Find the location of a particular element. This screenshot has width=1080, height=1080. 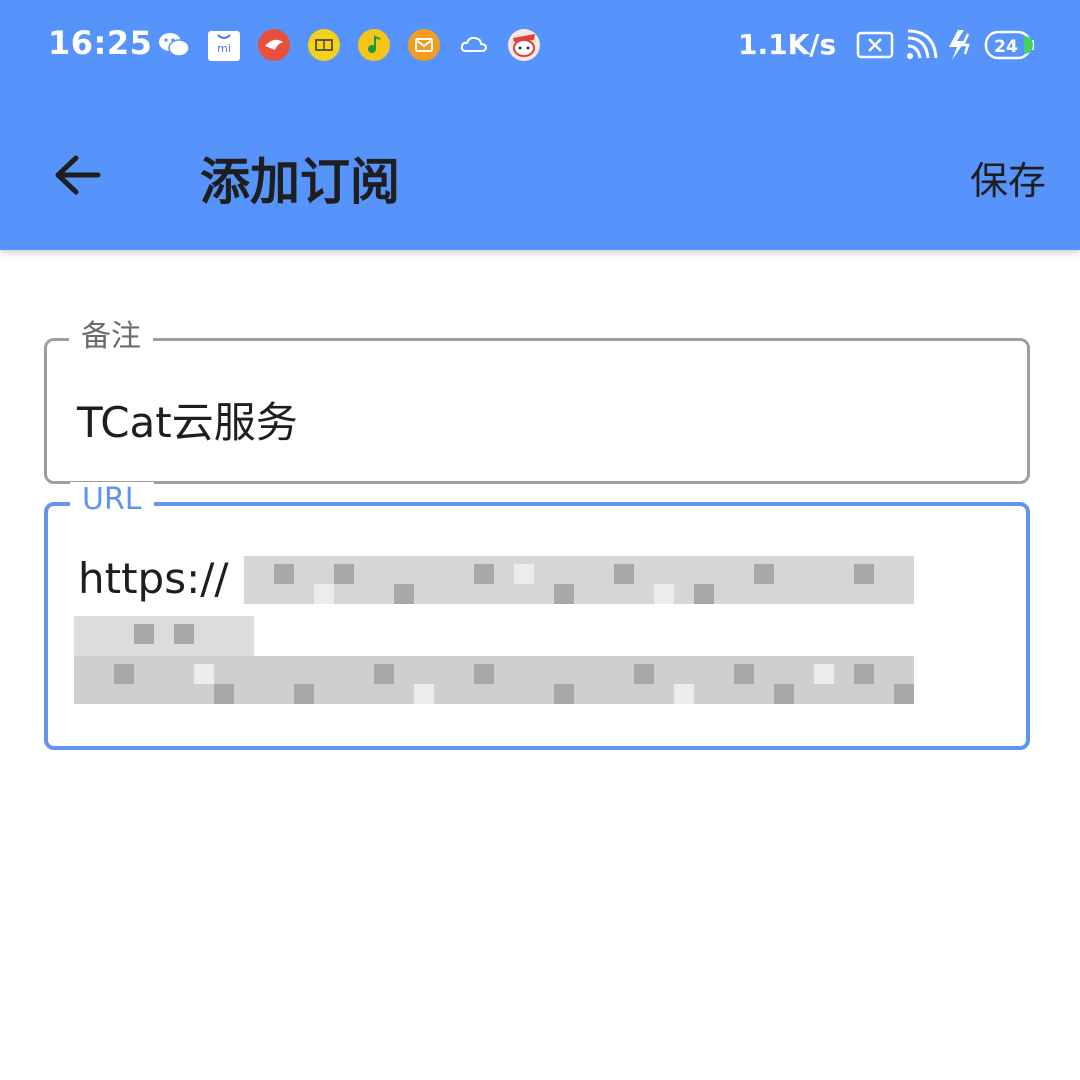

music-icon is located at coordinates (374, 45).